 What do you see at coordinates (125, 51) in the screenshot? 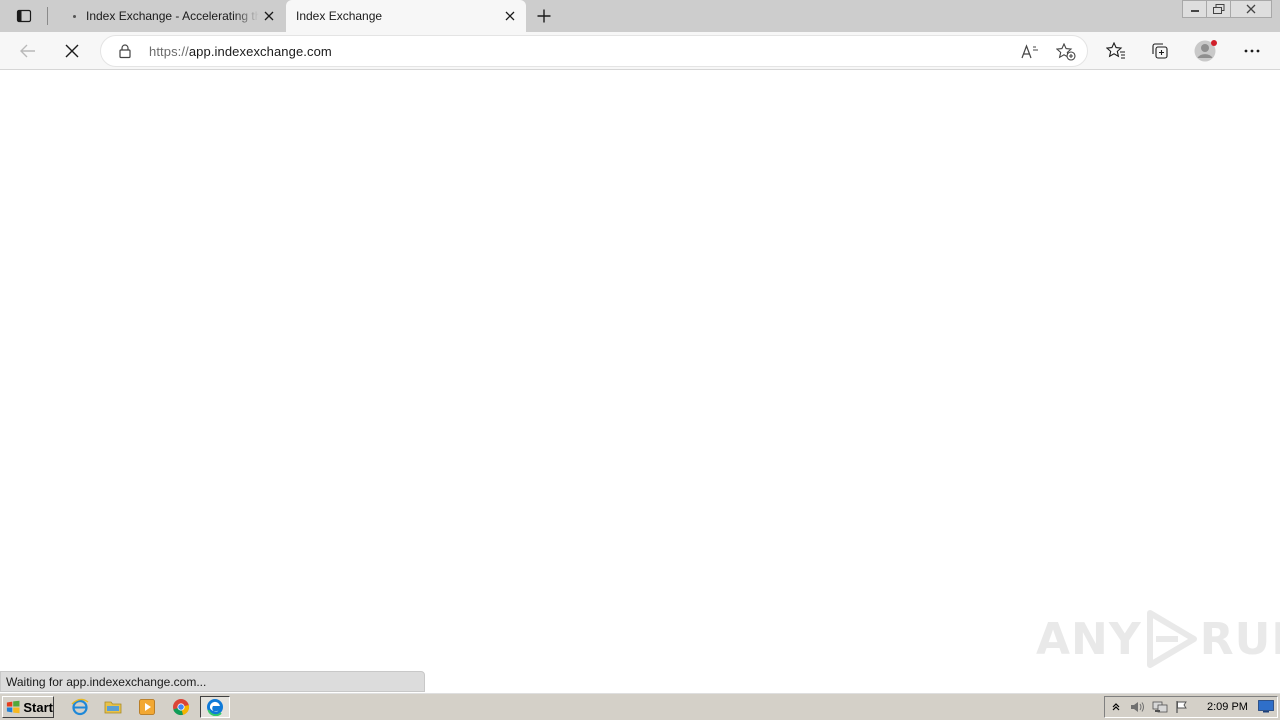
I see `lock-icon` at bounding box center [125, 51].